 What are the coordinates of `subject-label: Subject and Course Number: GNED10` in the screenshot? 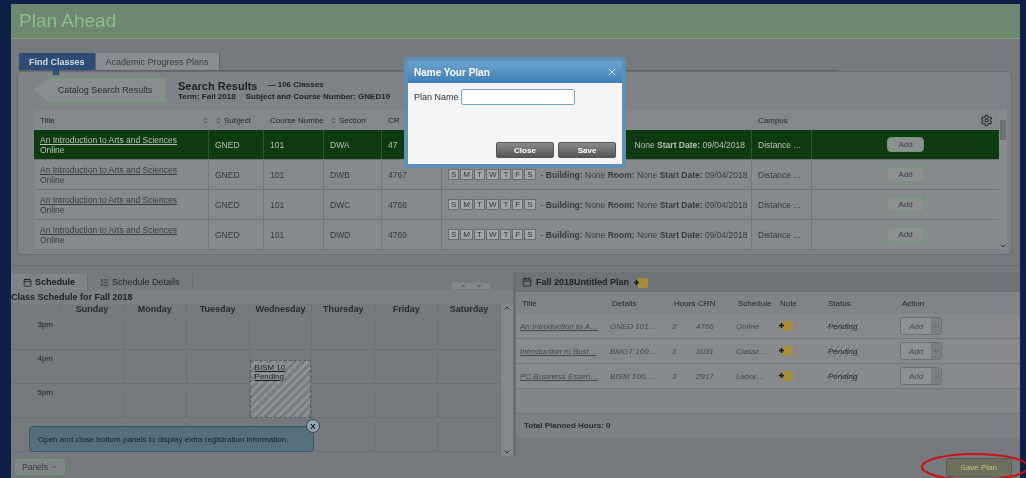 It's located at (318, 96).